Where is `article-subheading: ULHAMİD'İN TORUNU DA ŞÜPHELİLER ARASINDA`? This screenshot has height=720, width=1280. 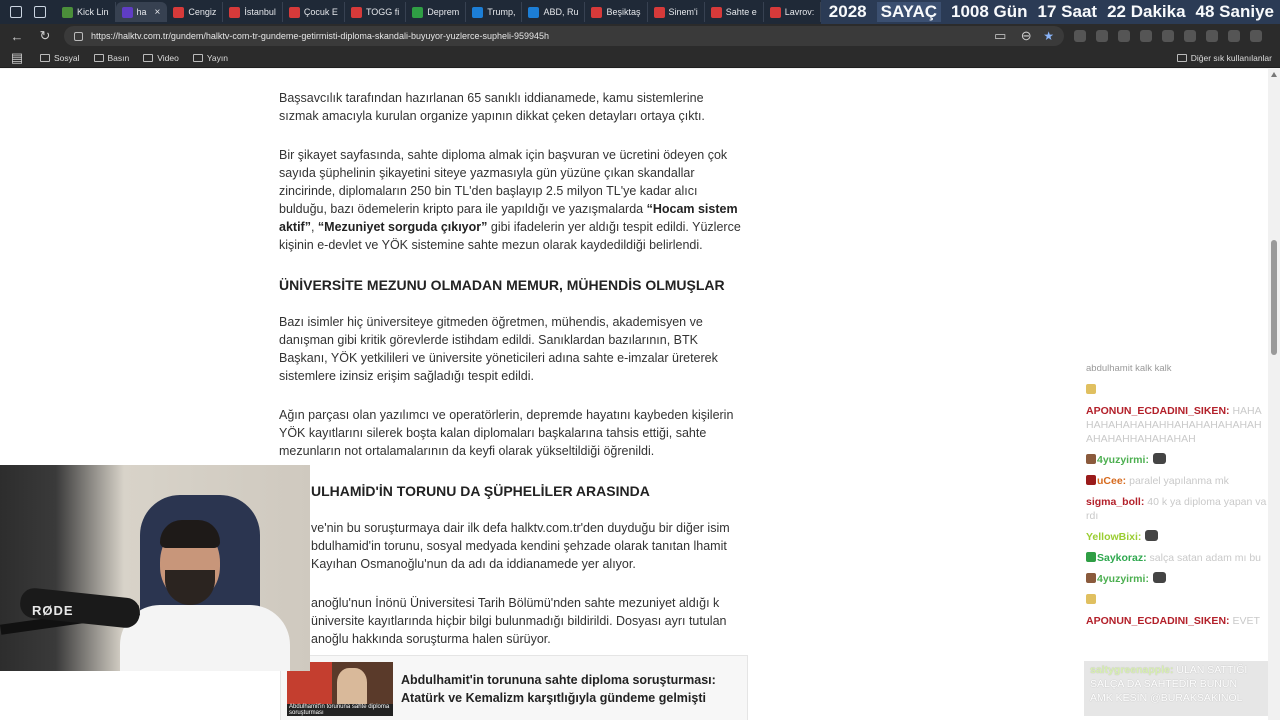
article-subheading: ULHAMİD'İN TORUNU DA ŞÜPHELİLER ARASINDA is located at coordinates (480, 491).